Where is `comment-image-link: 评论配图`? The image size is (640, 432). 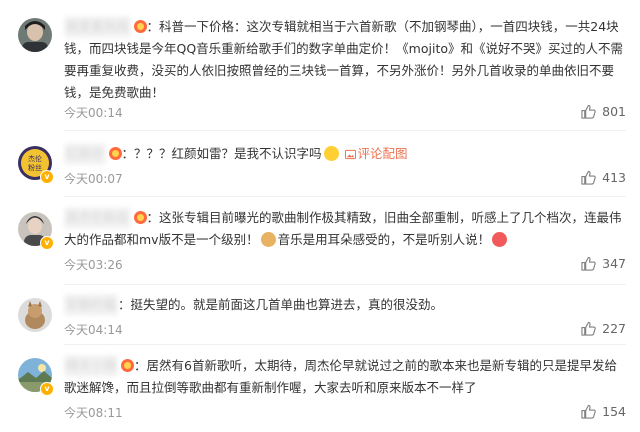 comment-image-link: 评论配图 is located at coordinates (376, 153).